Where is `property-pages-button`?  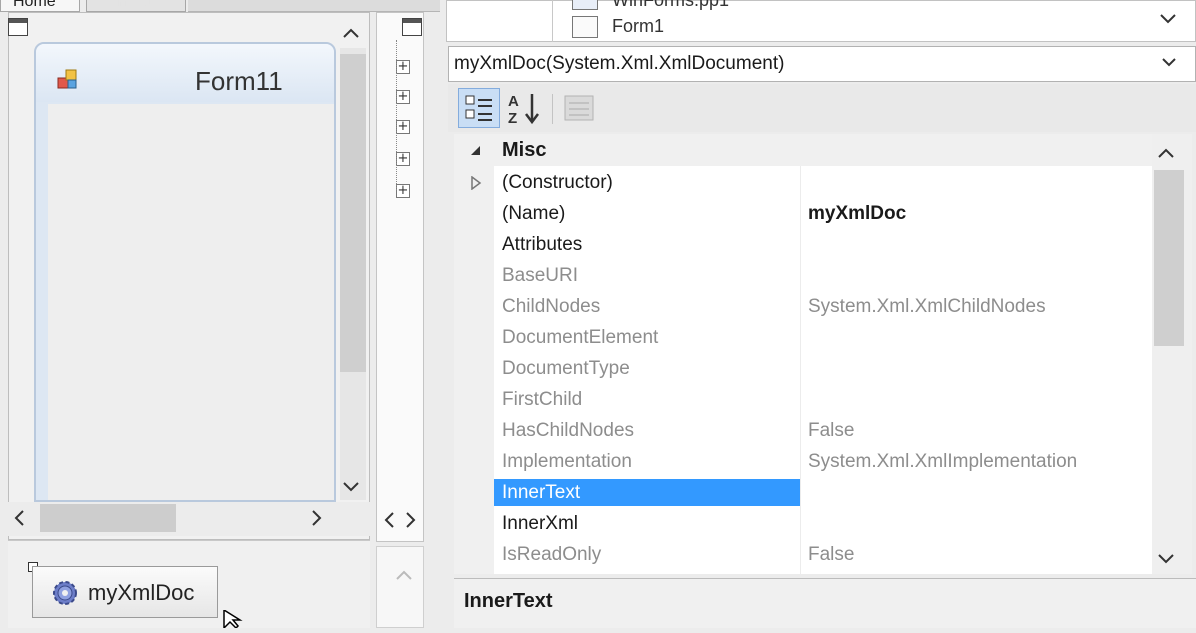 property-pages-button is located at coordinates (579, 108).